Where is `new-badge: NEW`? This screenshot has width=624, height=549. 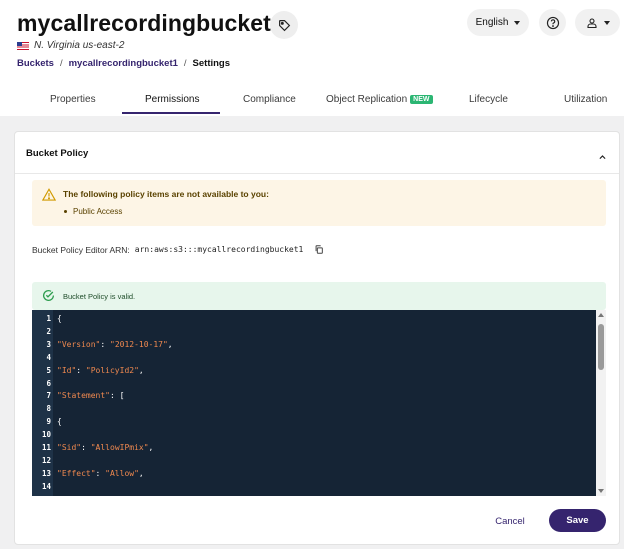
new-badge: NEW is located at coordinates (421, 99).